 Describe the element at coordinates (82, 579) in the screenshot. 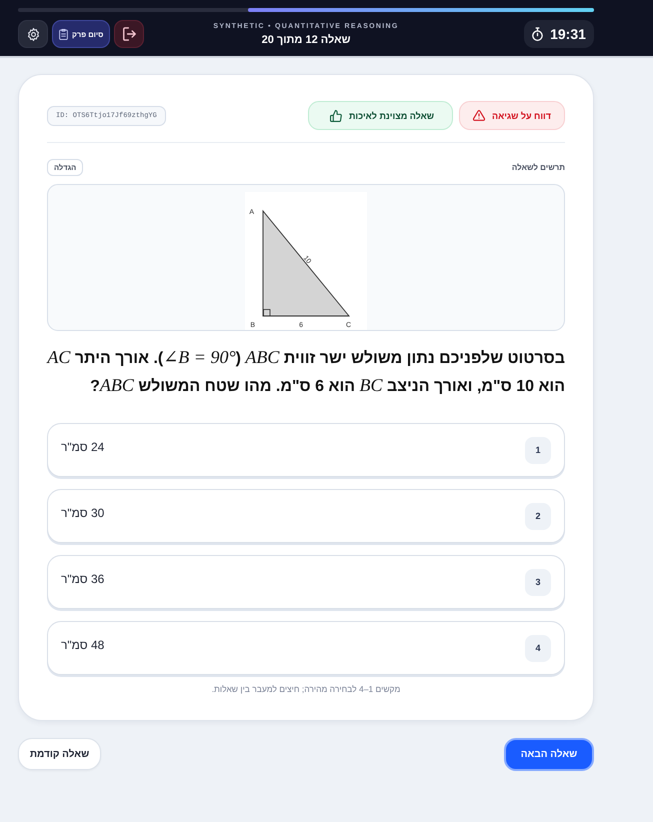

I see `option-text: 36 סמ"ר` at that location.